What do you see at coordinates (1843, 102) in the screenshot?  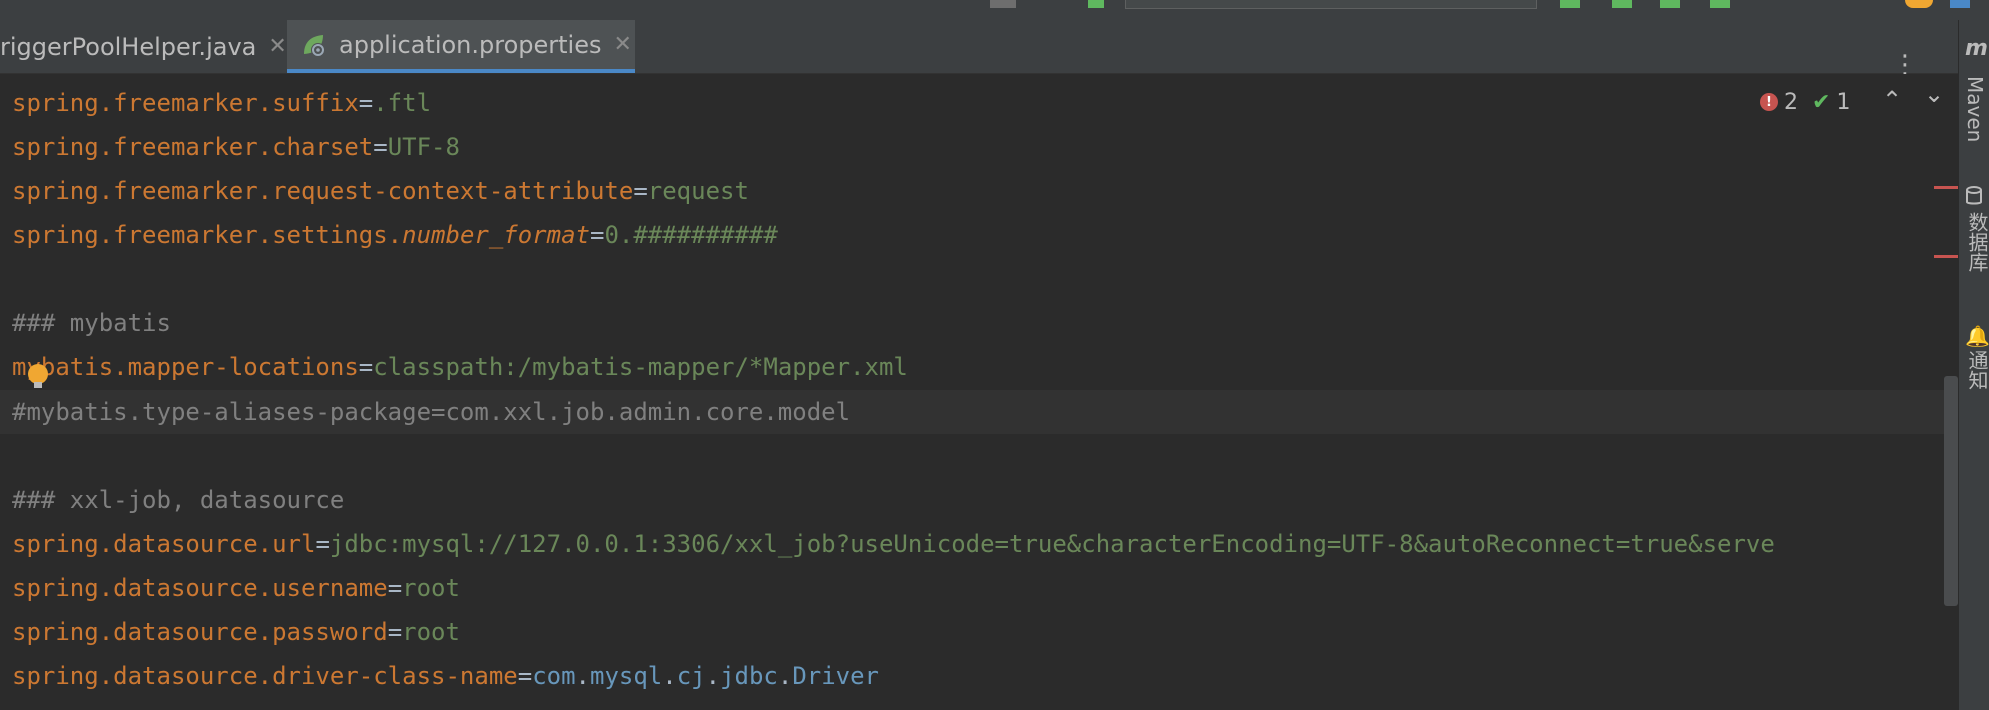 I see `warning-count: 1` at bounding box center [1843, 102].